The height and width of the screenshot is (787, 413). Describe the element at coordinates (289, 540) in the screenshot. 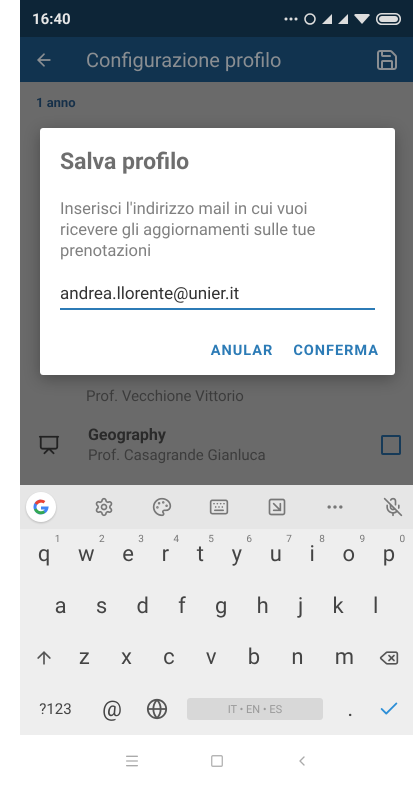

I see `key-hint: 7` at that location.